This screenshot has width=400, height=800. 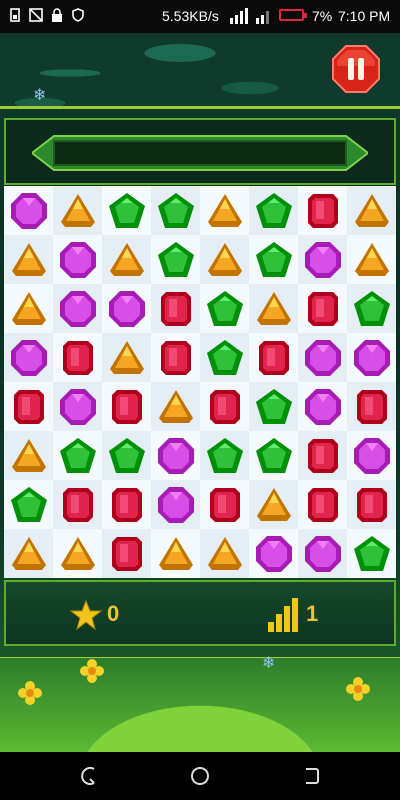 I want to click on recents-button, so click(x=311, y=776).